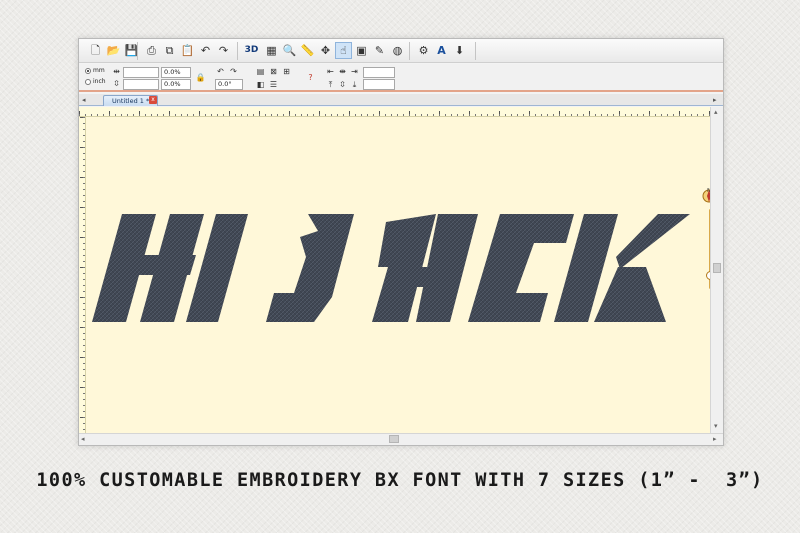 The width and height of the screenshot is (800, 533). What do you see at coordinates (83, 439) in the screenshot?
I see `scroll-left-icon: ◂` at bounding box center [83, 439].